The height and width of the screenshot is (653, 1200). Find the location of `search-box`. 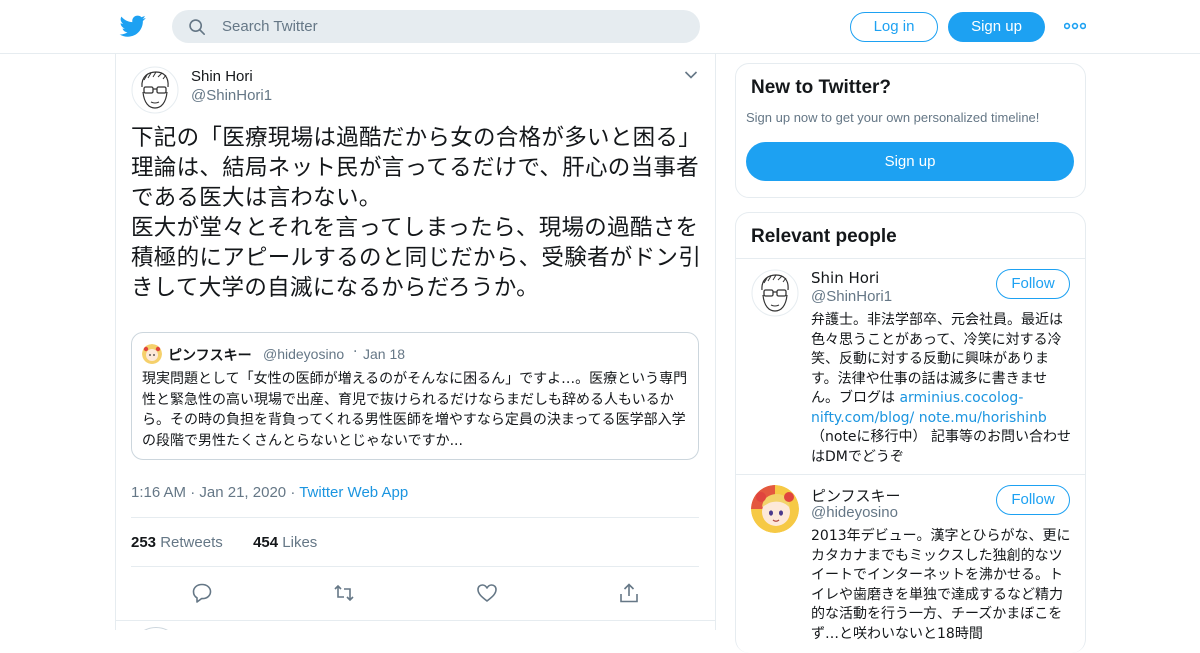

search-box is located at coordinates (436, 26).